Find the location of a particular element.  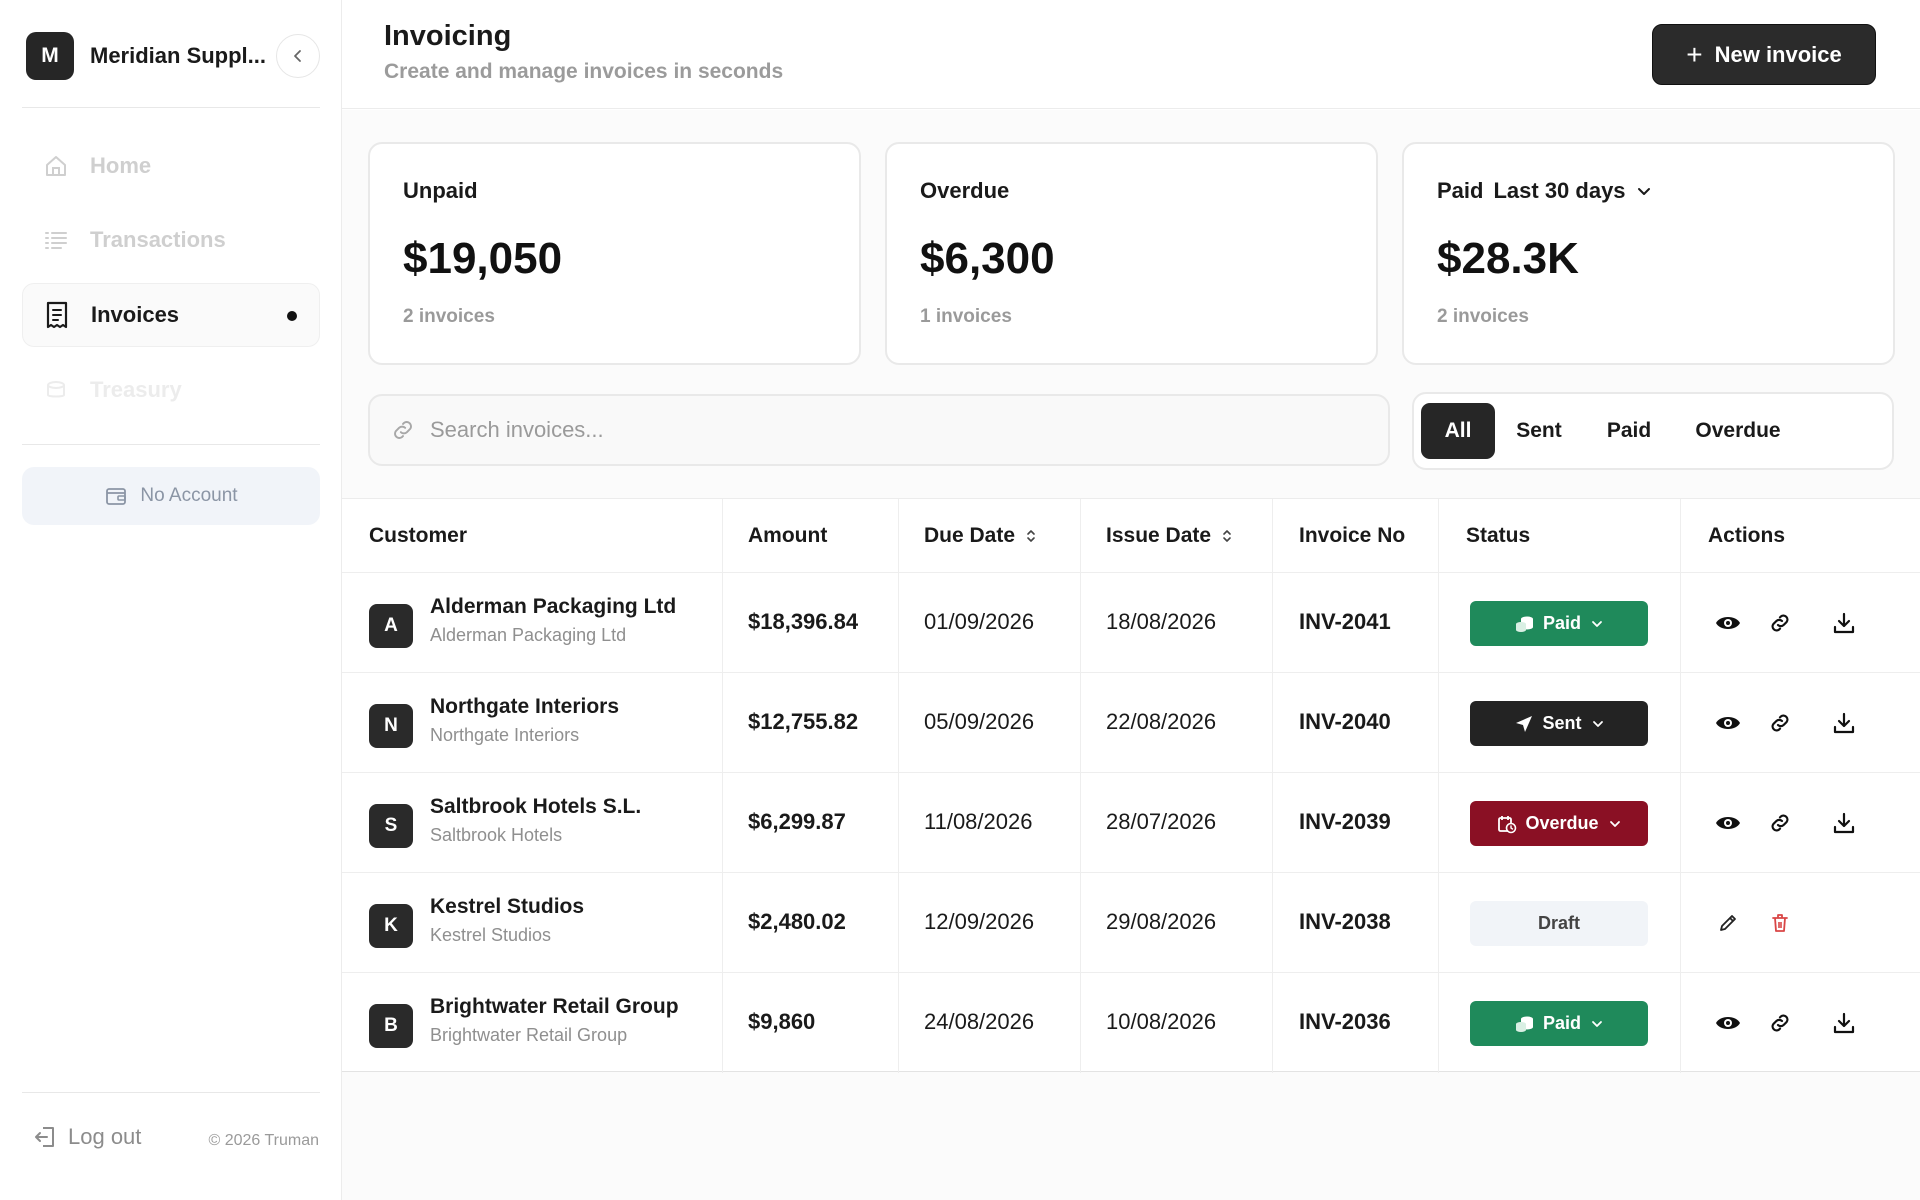

customer-avatar: B is located at coordinates (391, 1026).